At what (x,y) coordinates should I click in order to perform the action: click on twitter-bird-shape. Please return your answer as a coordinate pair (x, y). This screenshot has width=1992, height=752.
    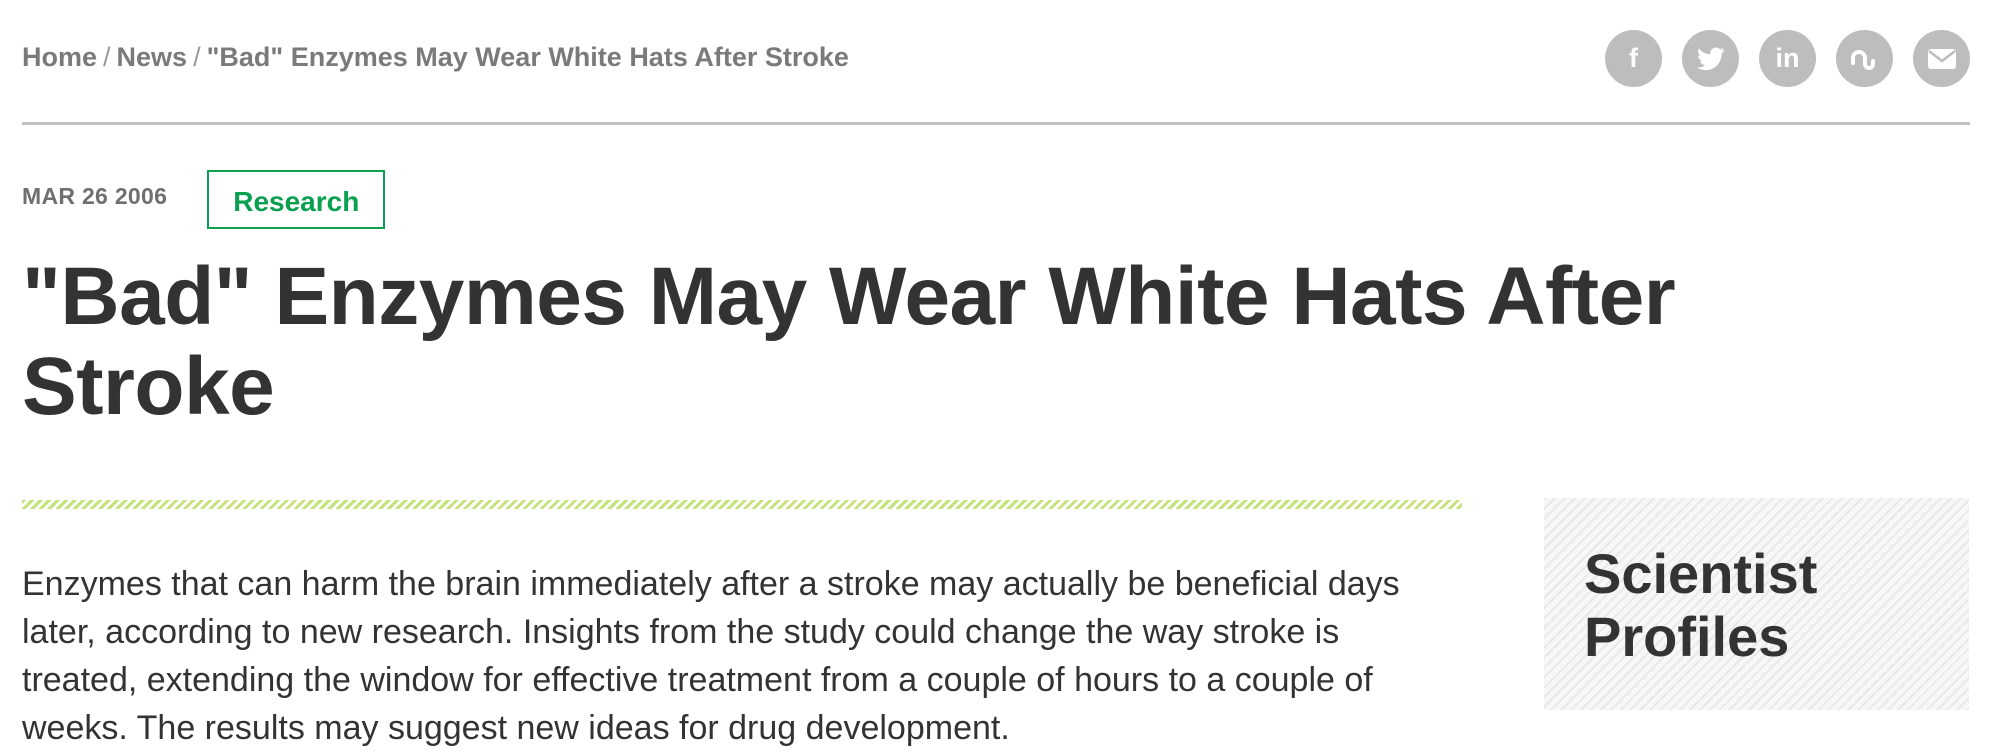
    Looking at the image, I should click on (1710, 58).